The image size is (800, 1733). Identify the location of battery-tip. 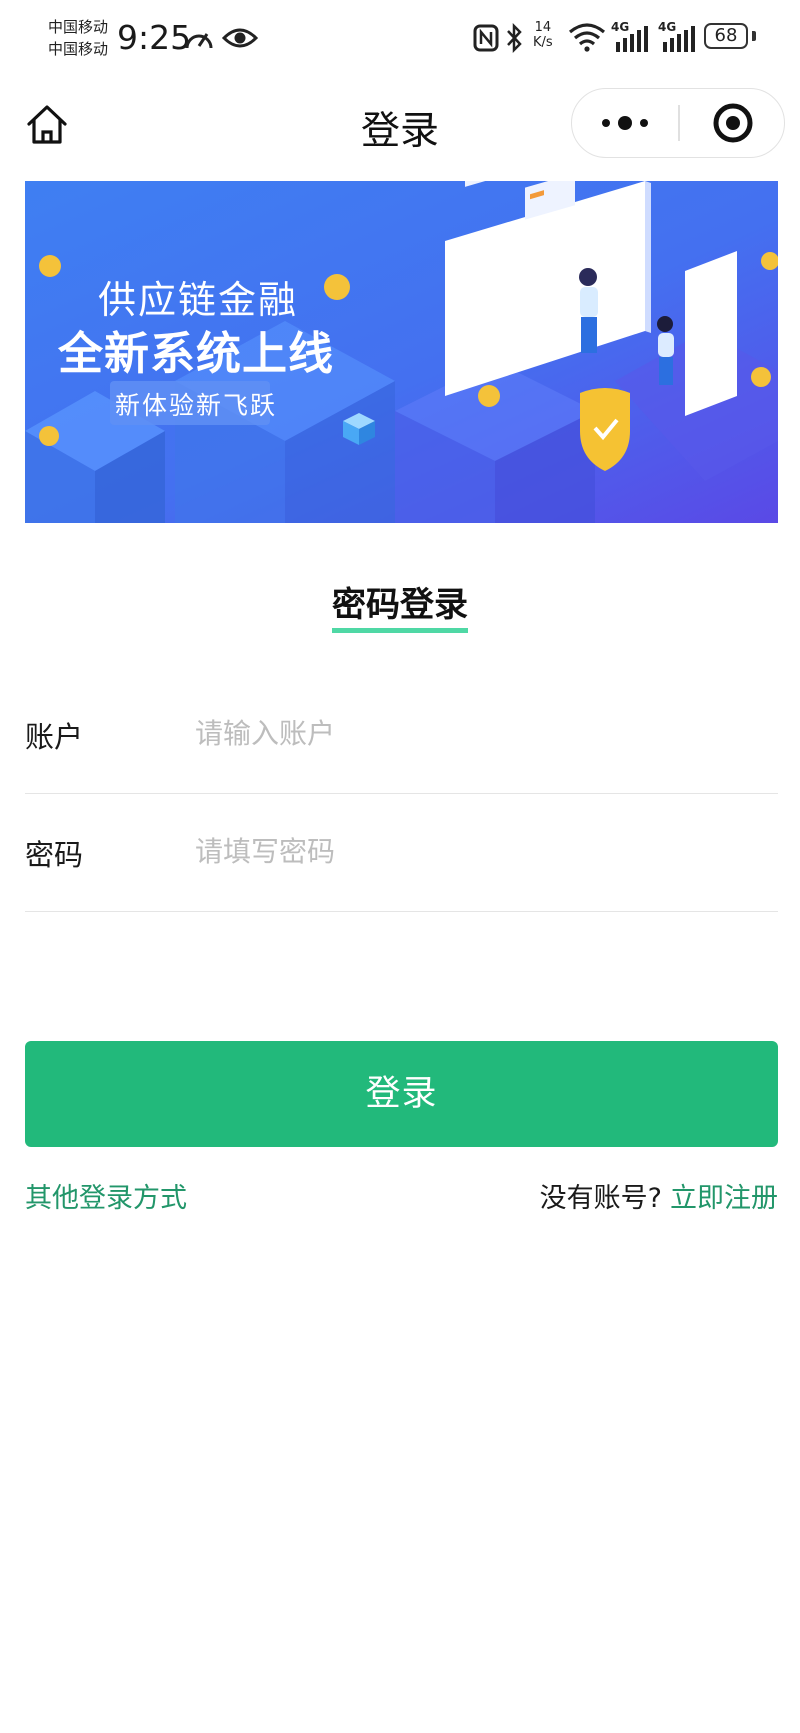
(754, 36).